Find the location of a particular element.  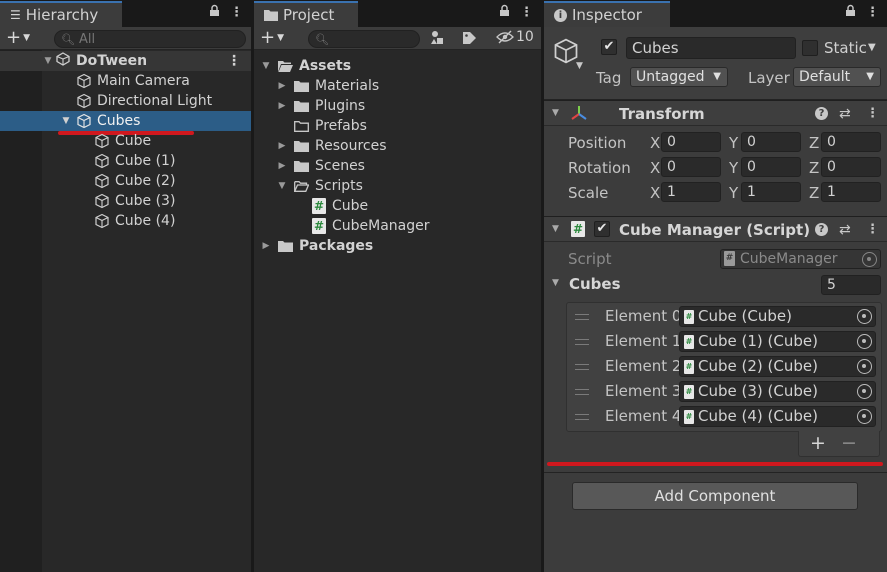

active-checkbox: ✔ is located at coordinates (609, 47).